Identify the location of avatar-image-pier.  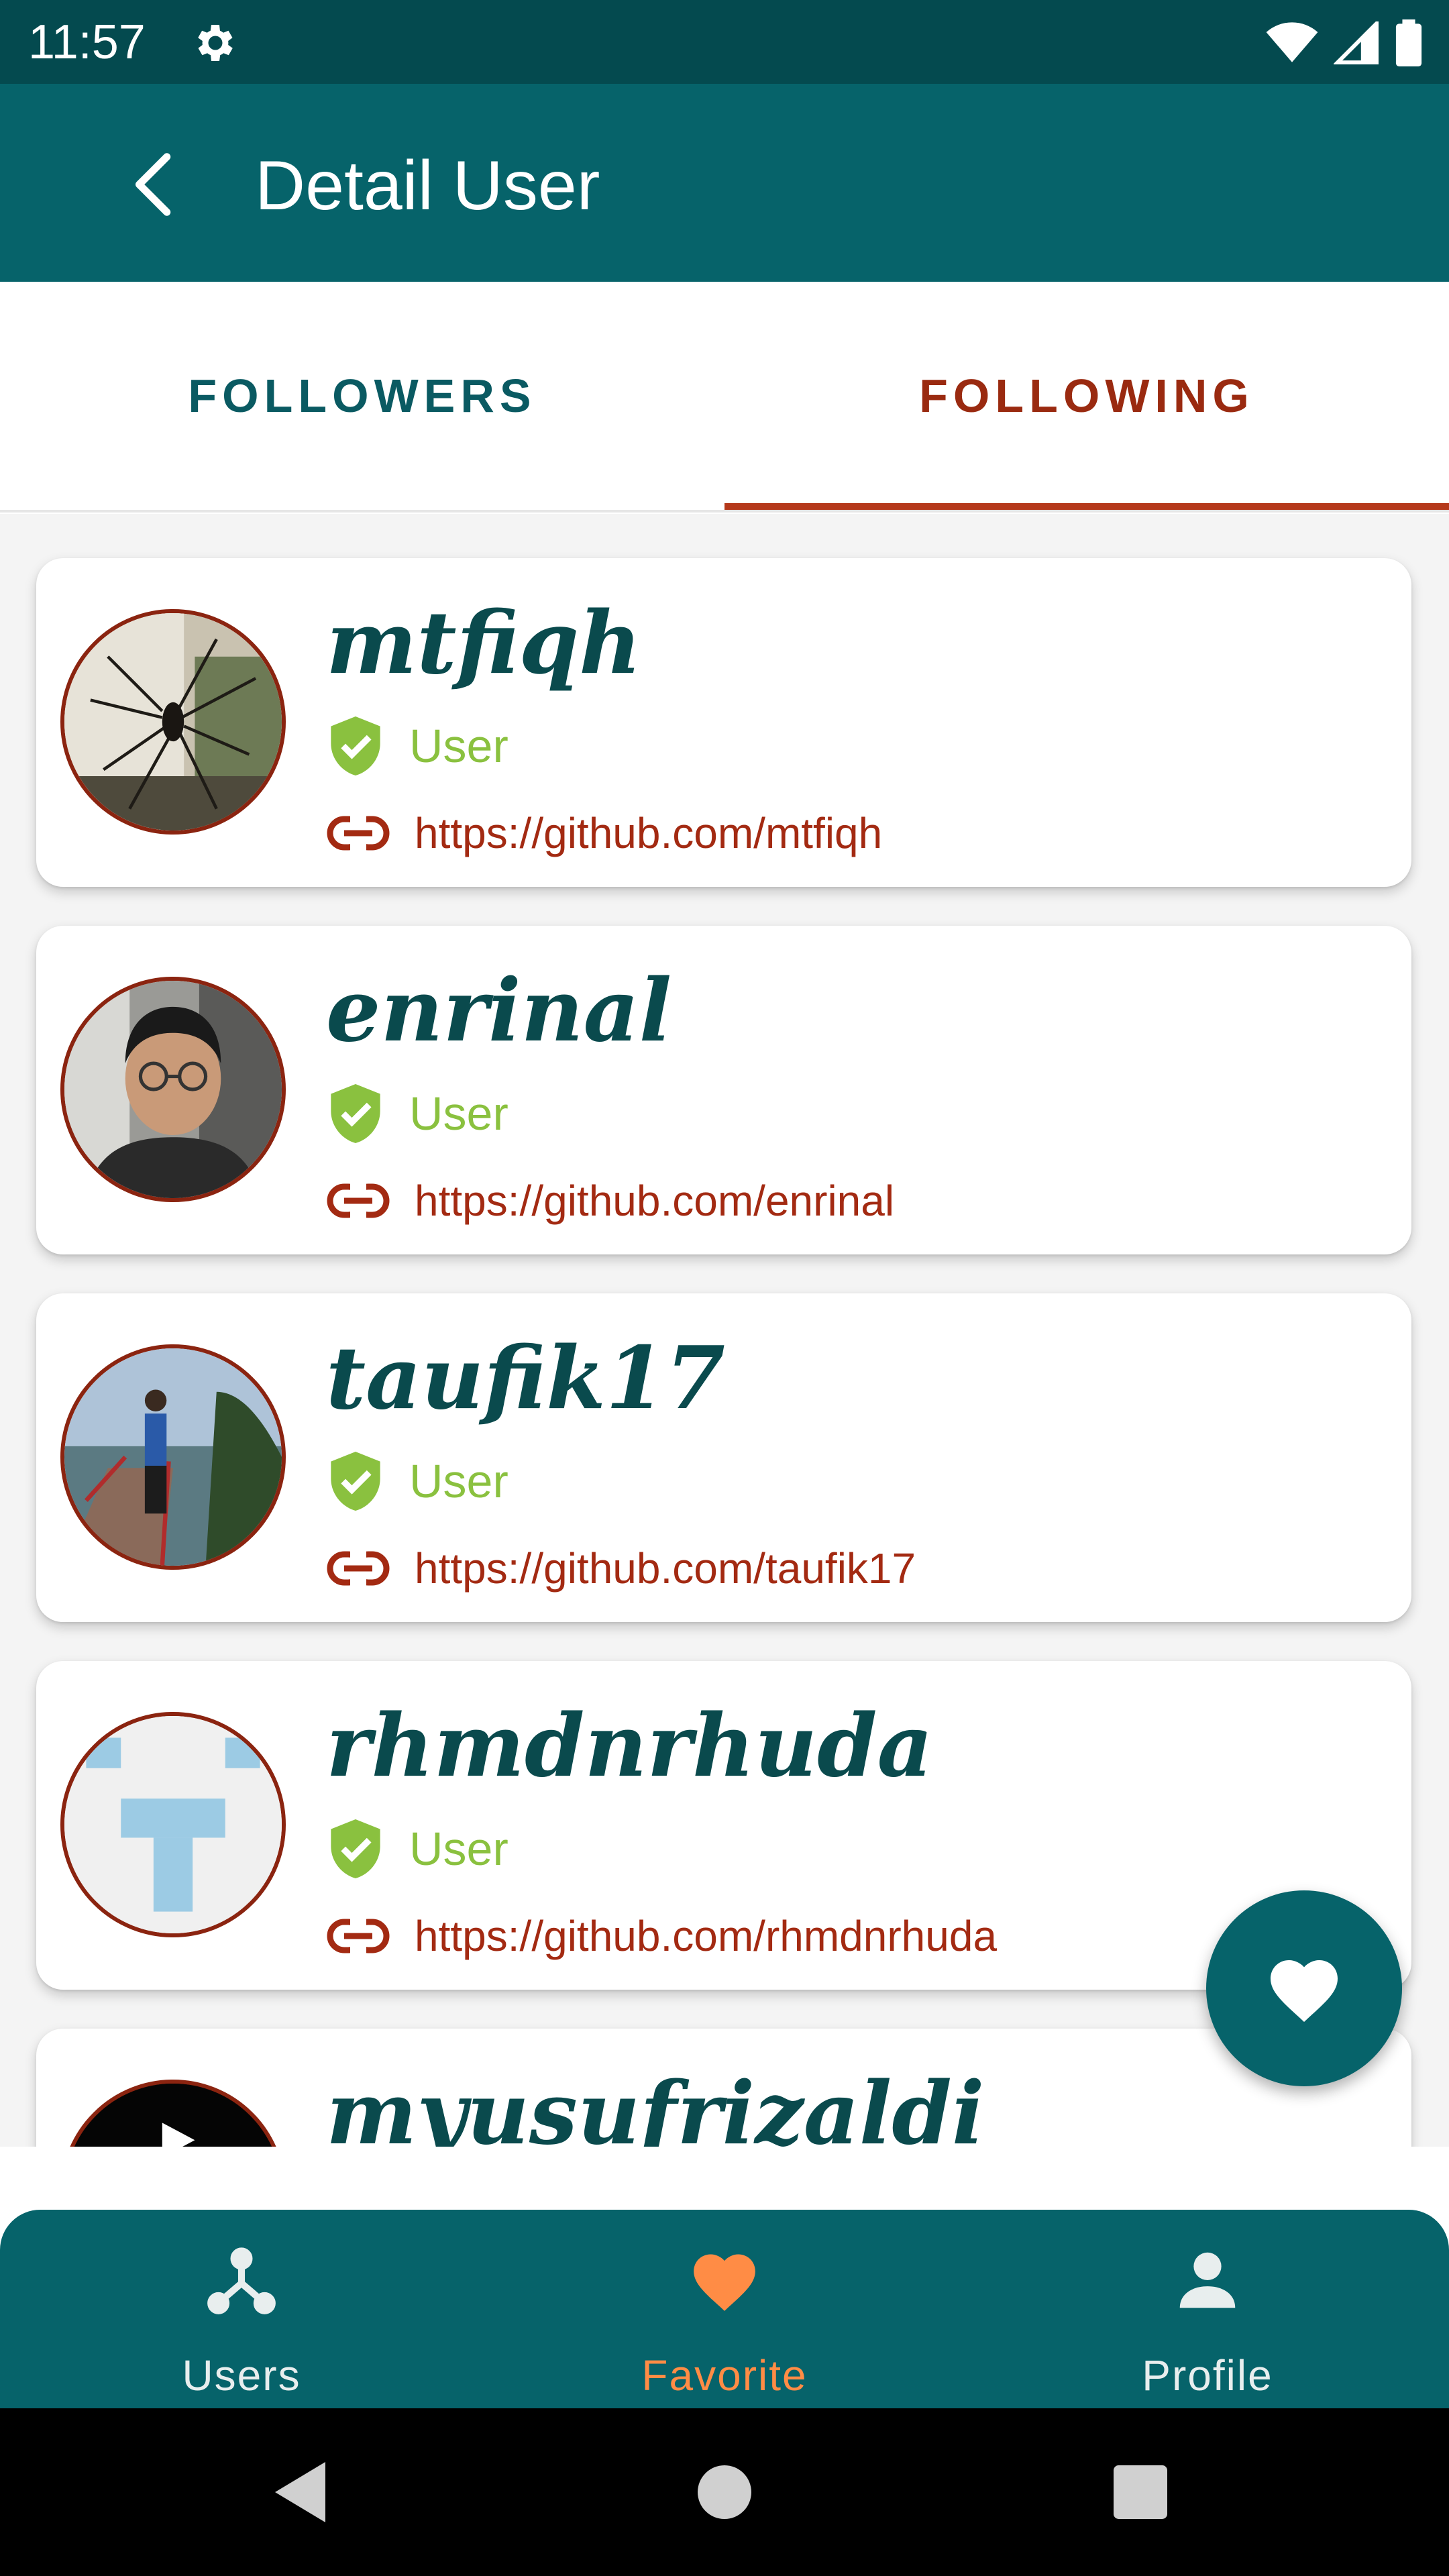
(173, 1457).